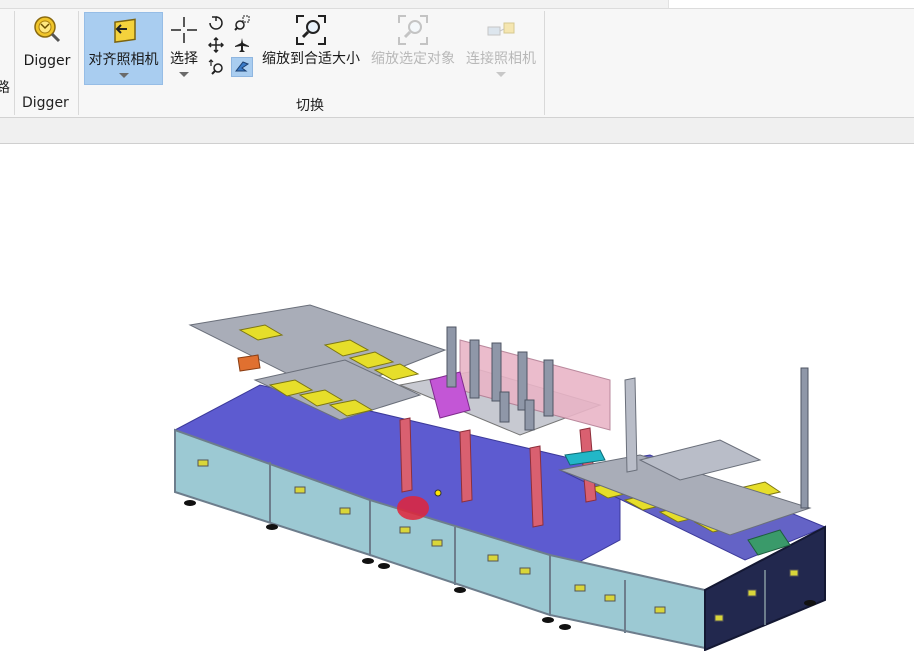 The width and height of the screenshot is (914, 651). Describe the element at coordinates (311, 59) in the screenshot. I see `zoom-to-fit-label: 缩放到合适大小` at that location.